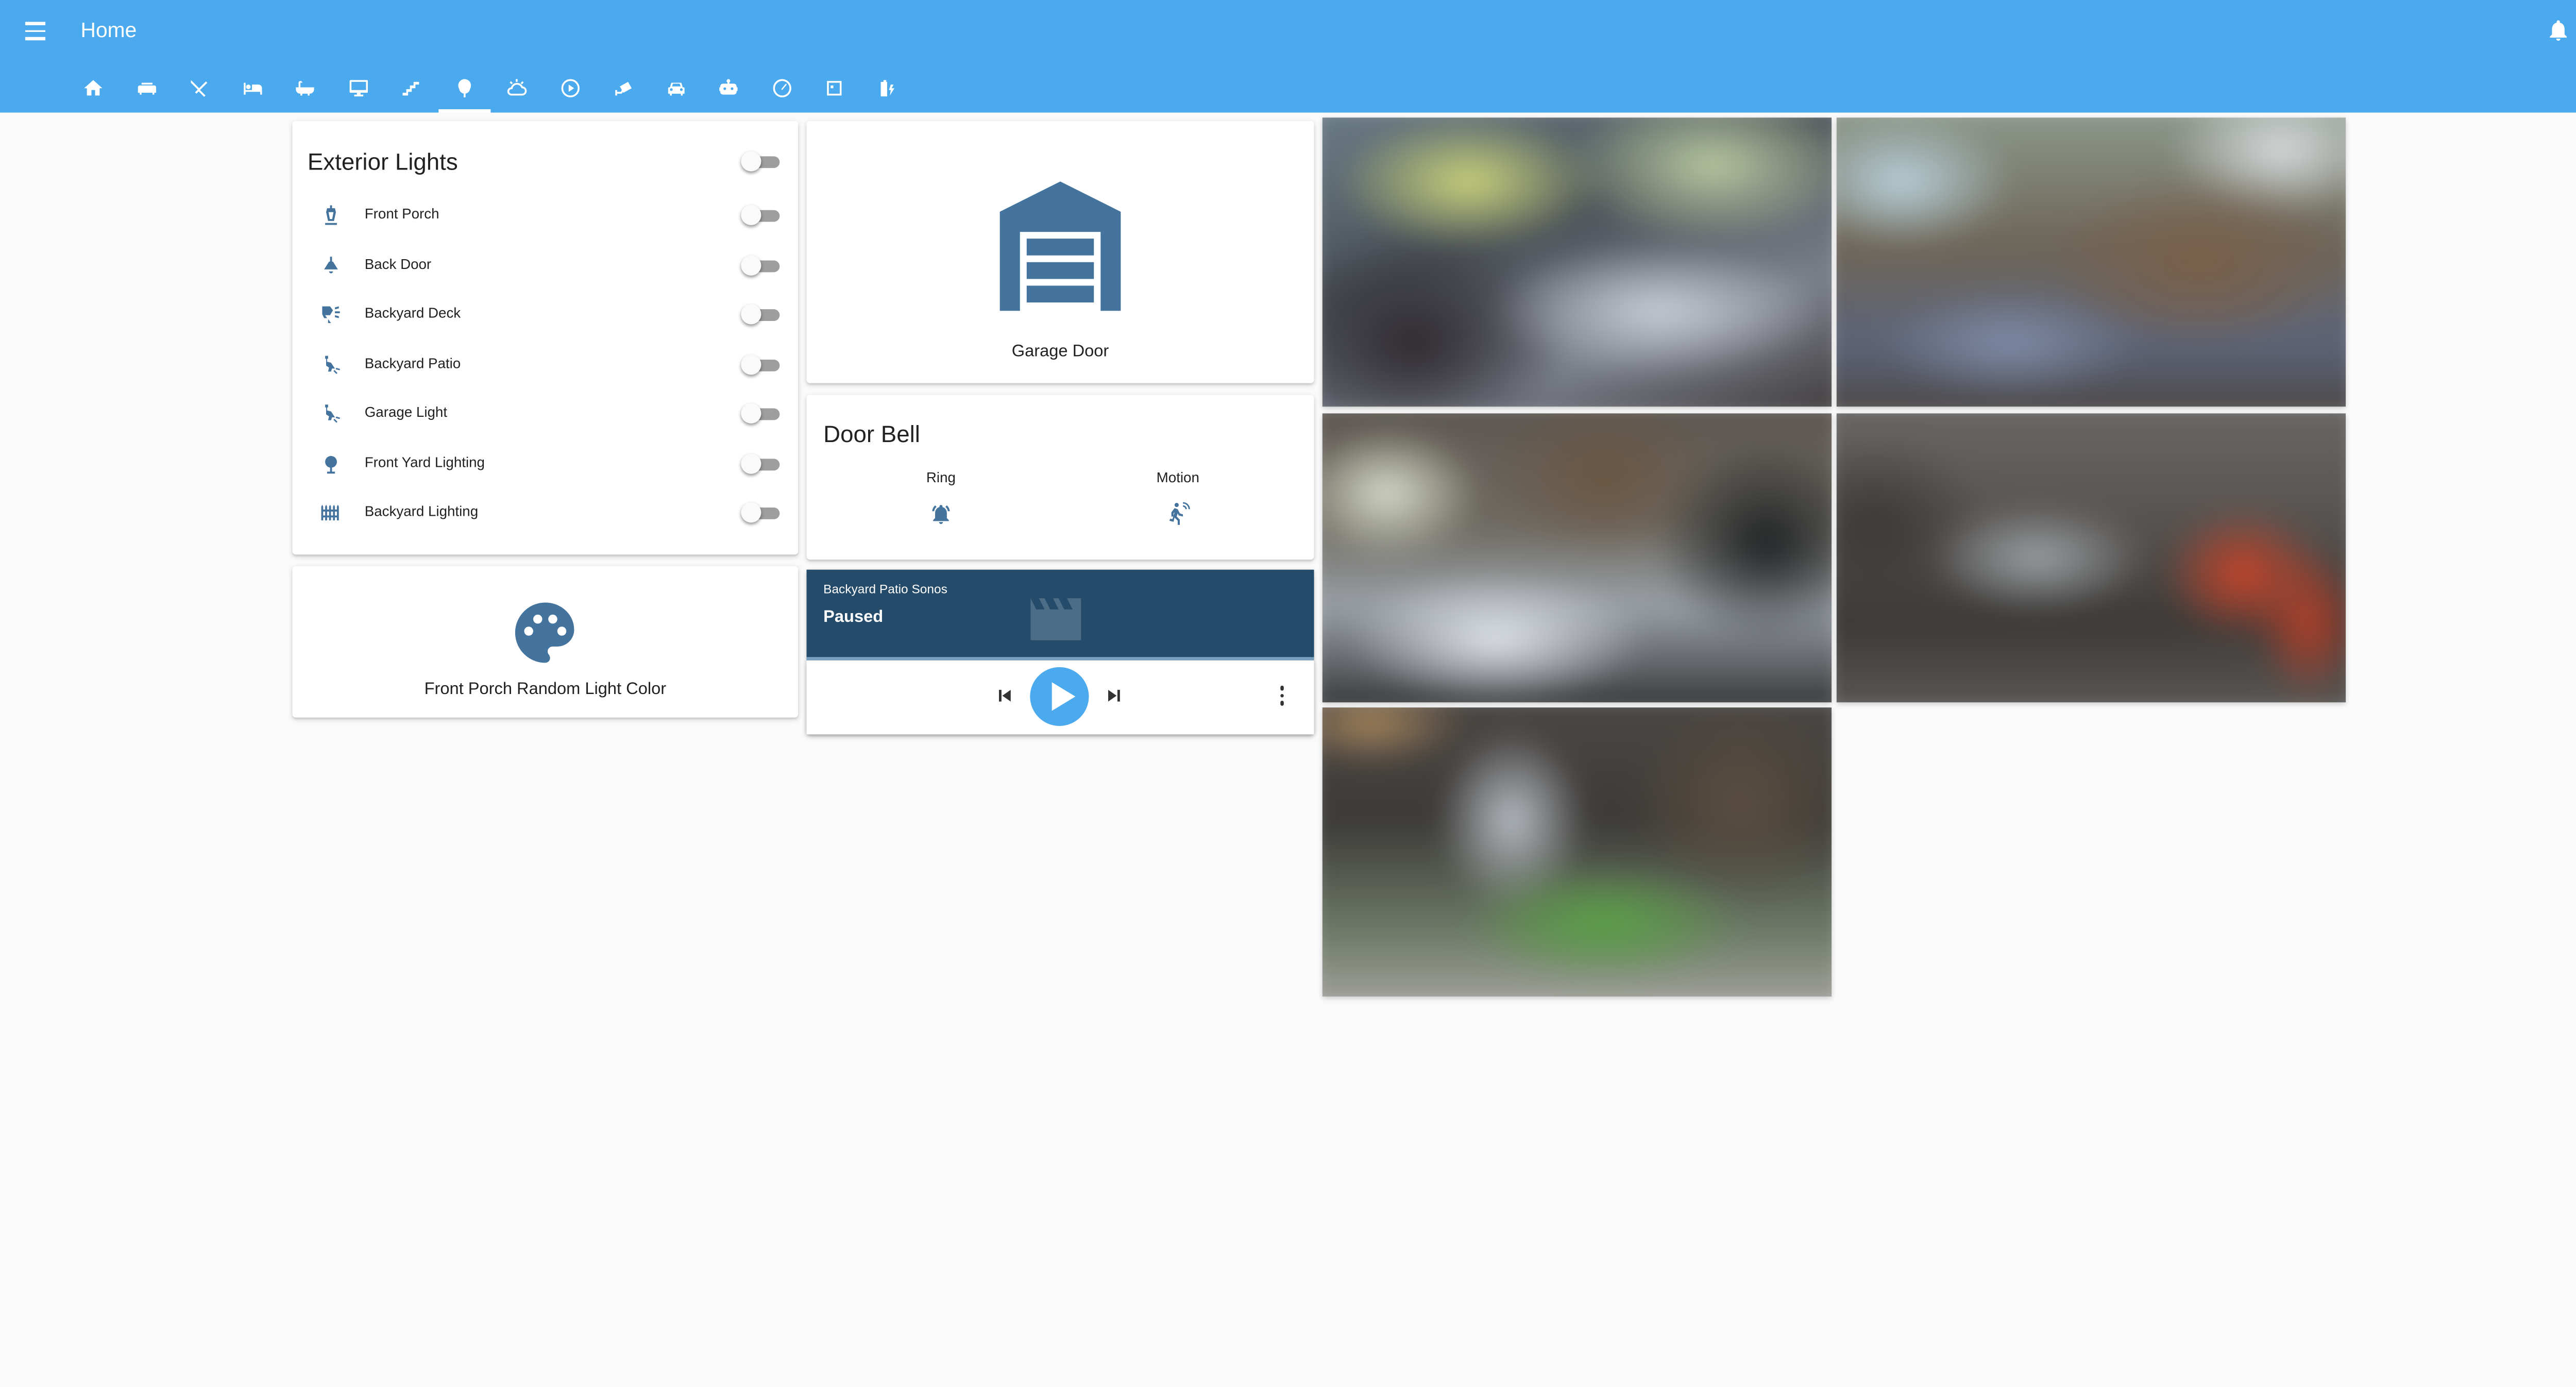  What do you see at coordinates (1060, 477) in the screenshot?
I see `door-bell-card: Door Bell Ring Motion` at bounding box center [1060, 477].